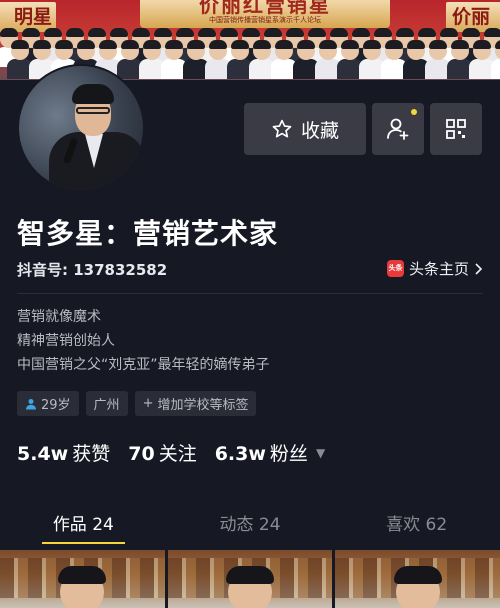 The height and width of the screenshot is (608, 500). I want to click on collect-button-label: 收藏, so click(319, 130).